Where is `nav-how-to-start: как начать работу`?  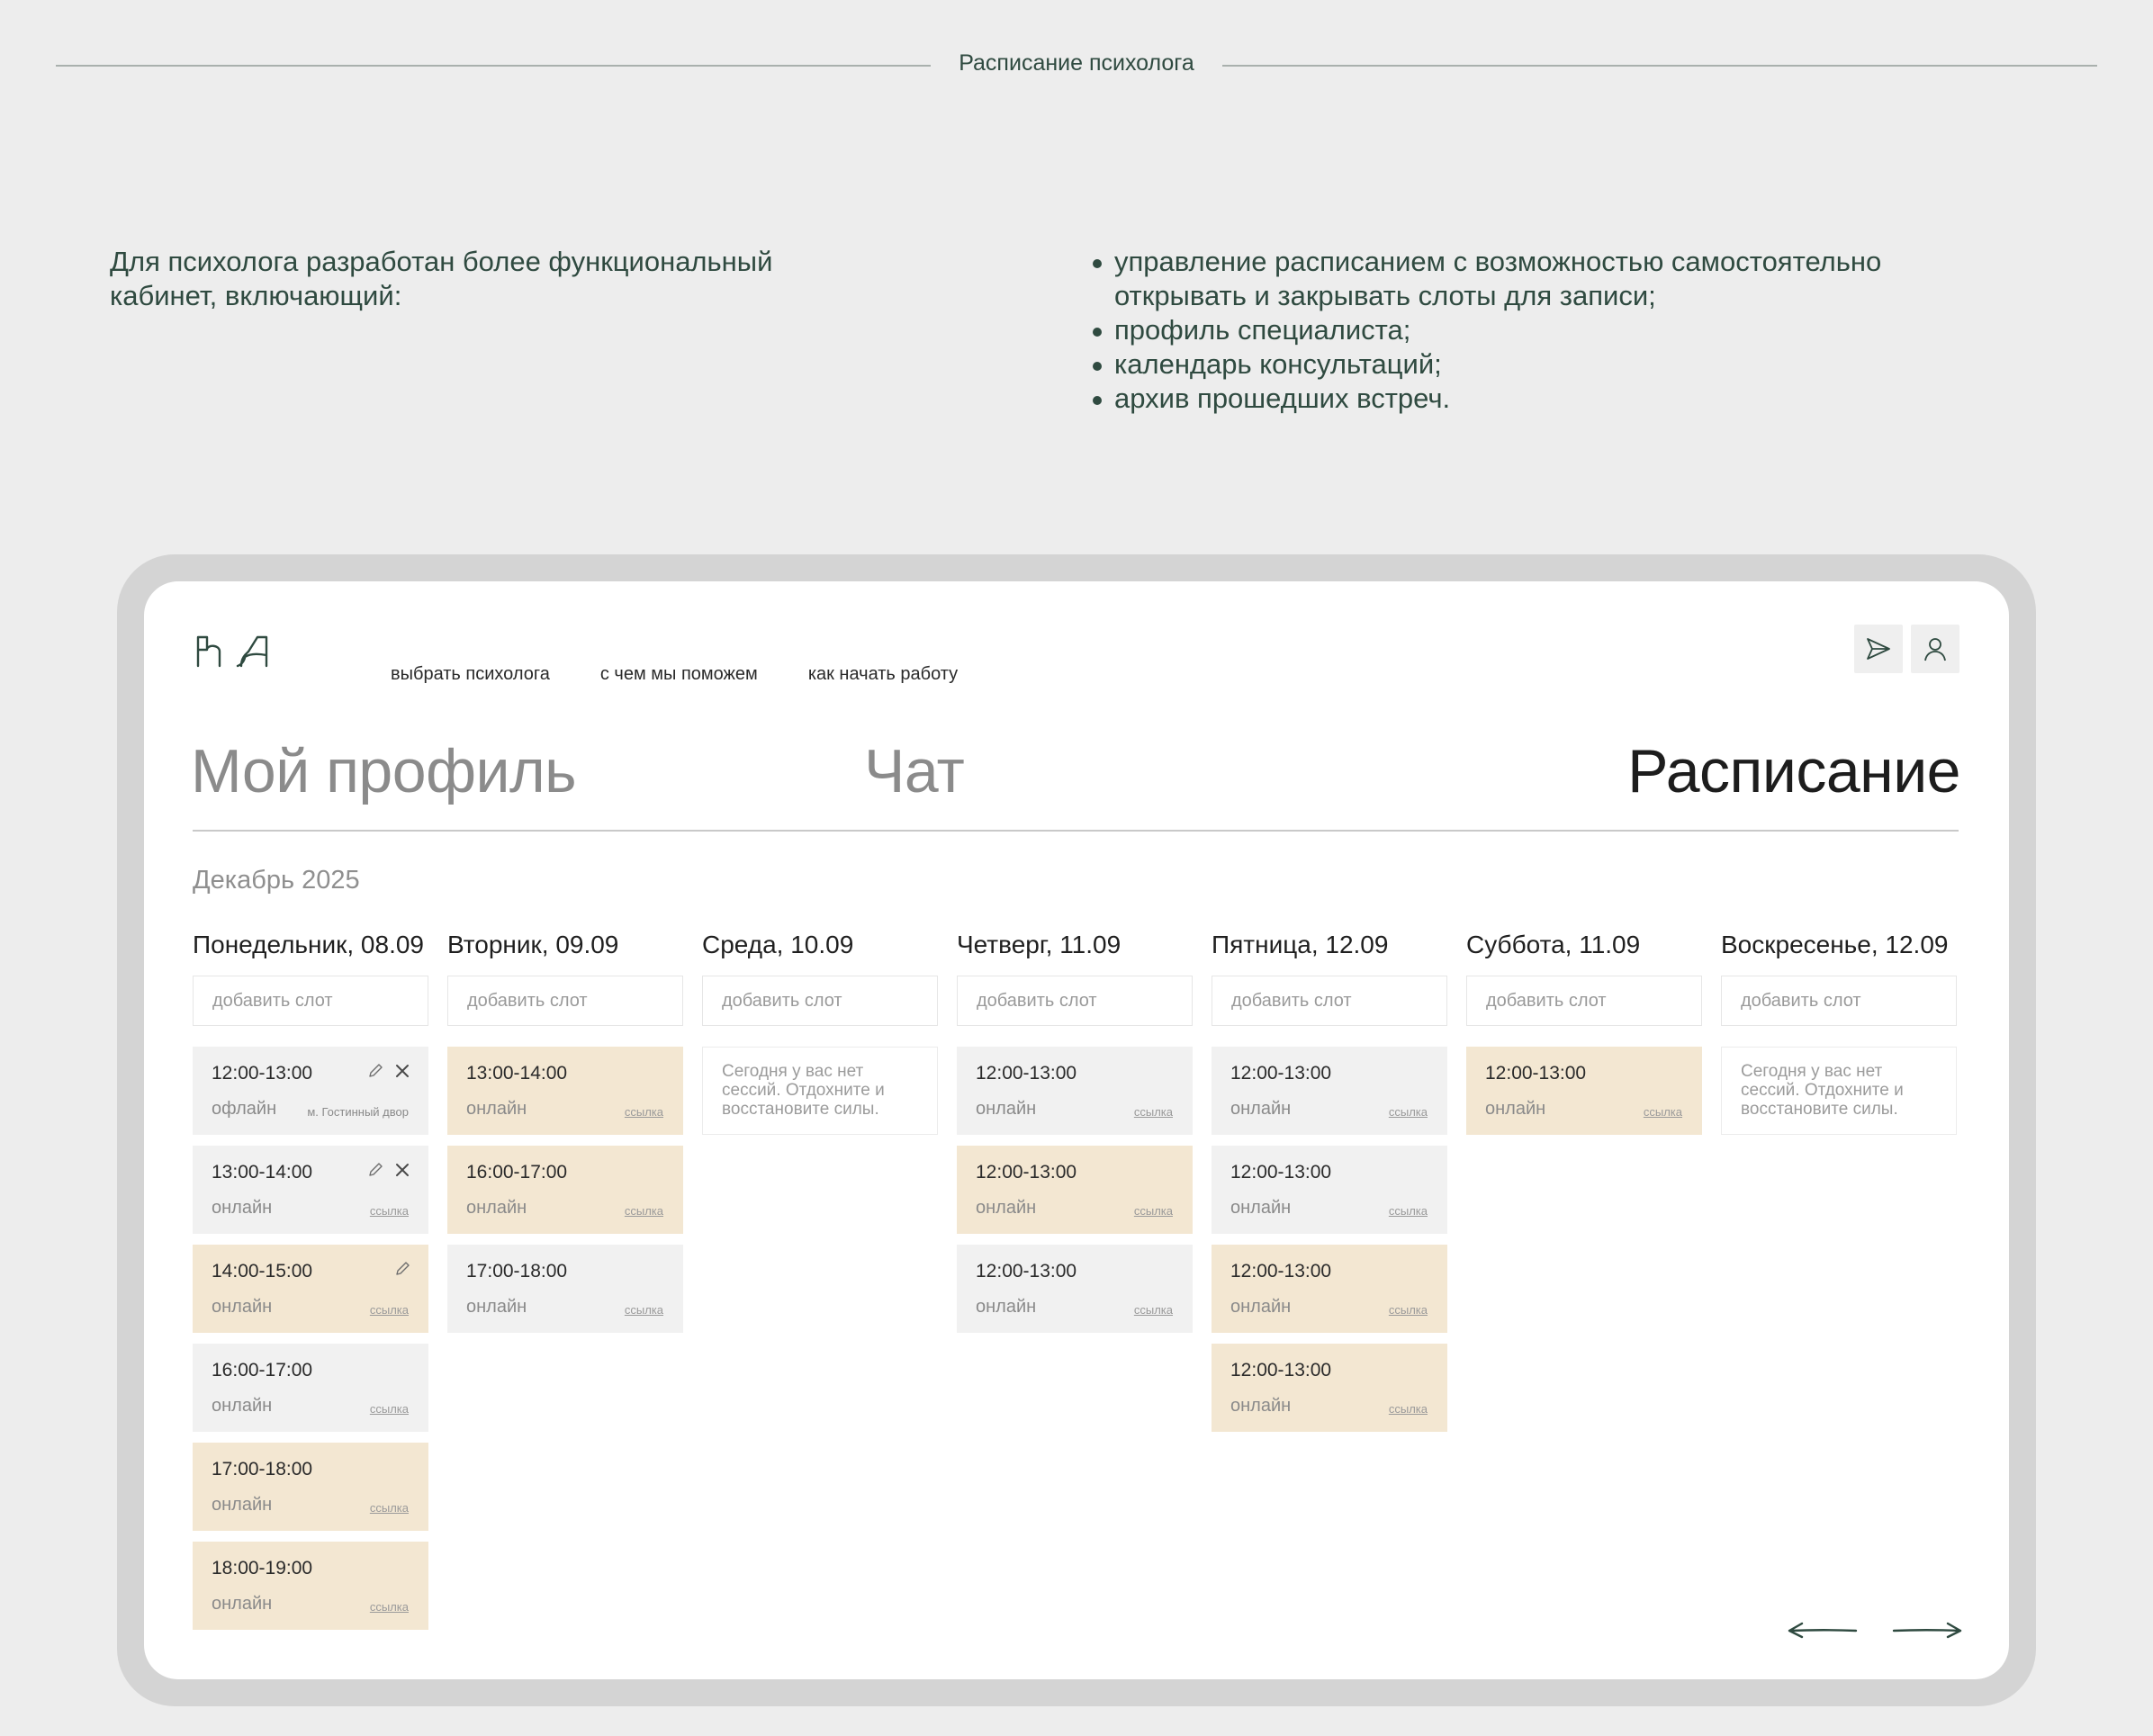 nav-how-to-start: как начать работу is located at coordinates (883, 674).